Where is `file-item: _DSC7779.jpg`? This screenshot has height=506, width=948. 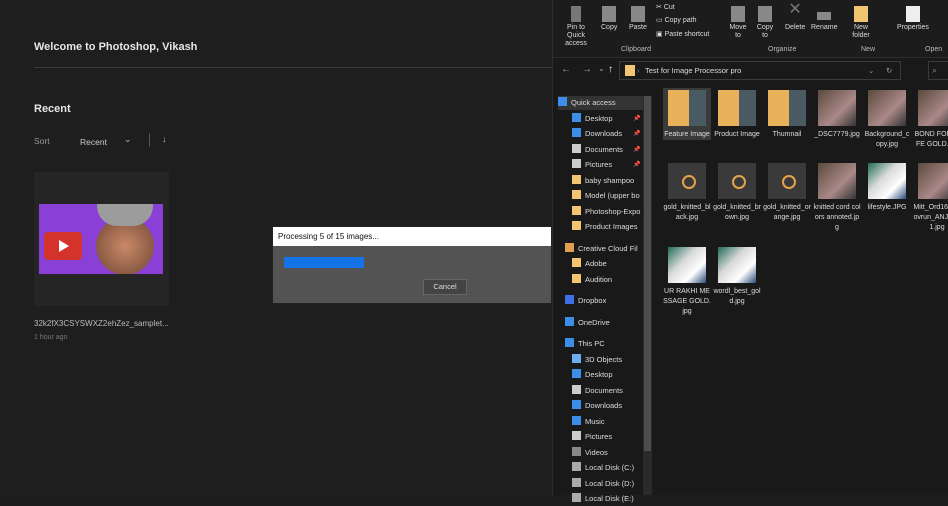
file-item: _DSC7779.jpg is located at coordinates (837, 114).